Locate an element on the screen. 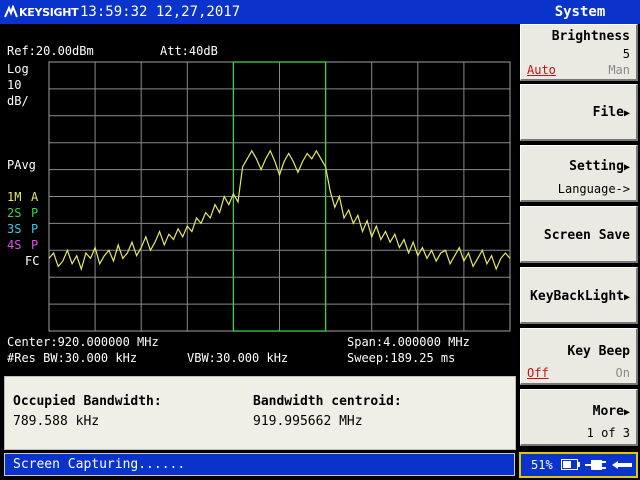 The height and width of the screenshot is (480, 640). battery-percent: 51% is located at coordinates (542, 465).